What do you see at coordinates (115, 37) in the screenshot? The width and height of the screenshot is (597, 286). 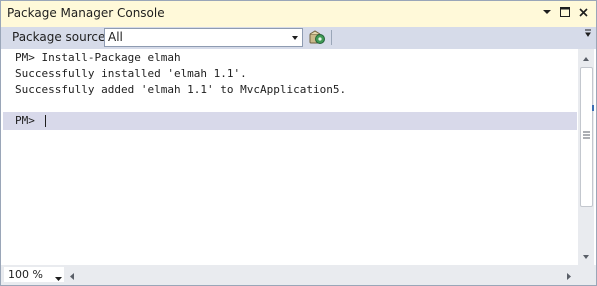 I see `package-source-value: All` at bounding box center [115, 37].